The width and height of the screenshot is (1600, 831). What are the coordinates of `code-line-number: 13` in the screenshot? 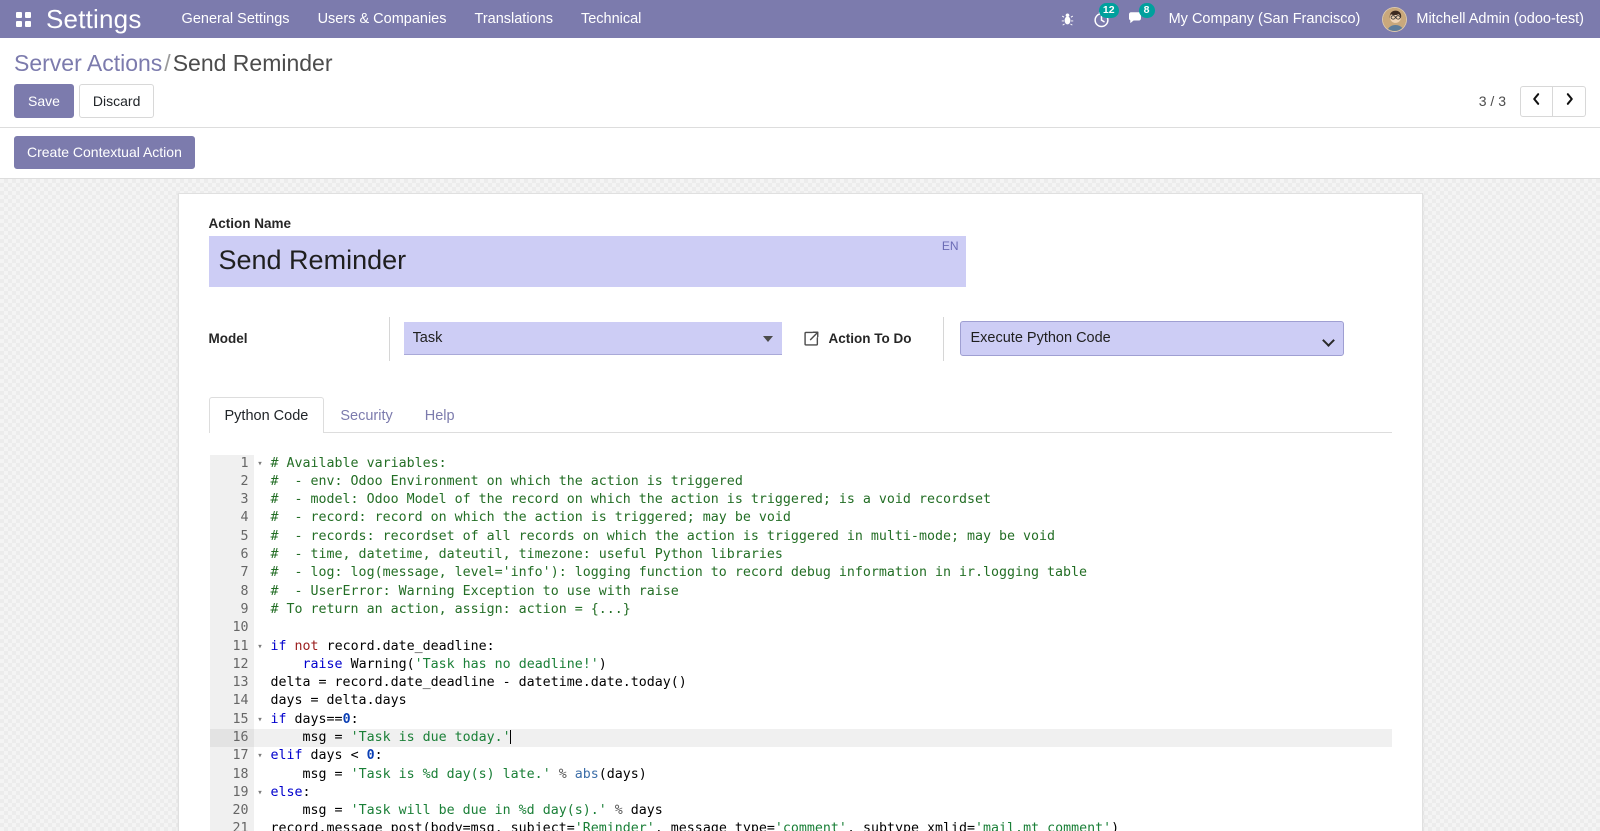 It's located at (231, 683).